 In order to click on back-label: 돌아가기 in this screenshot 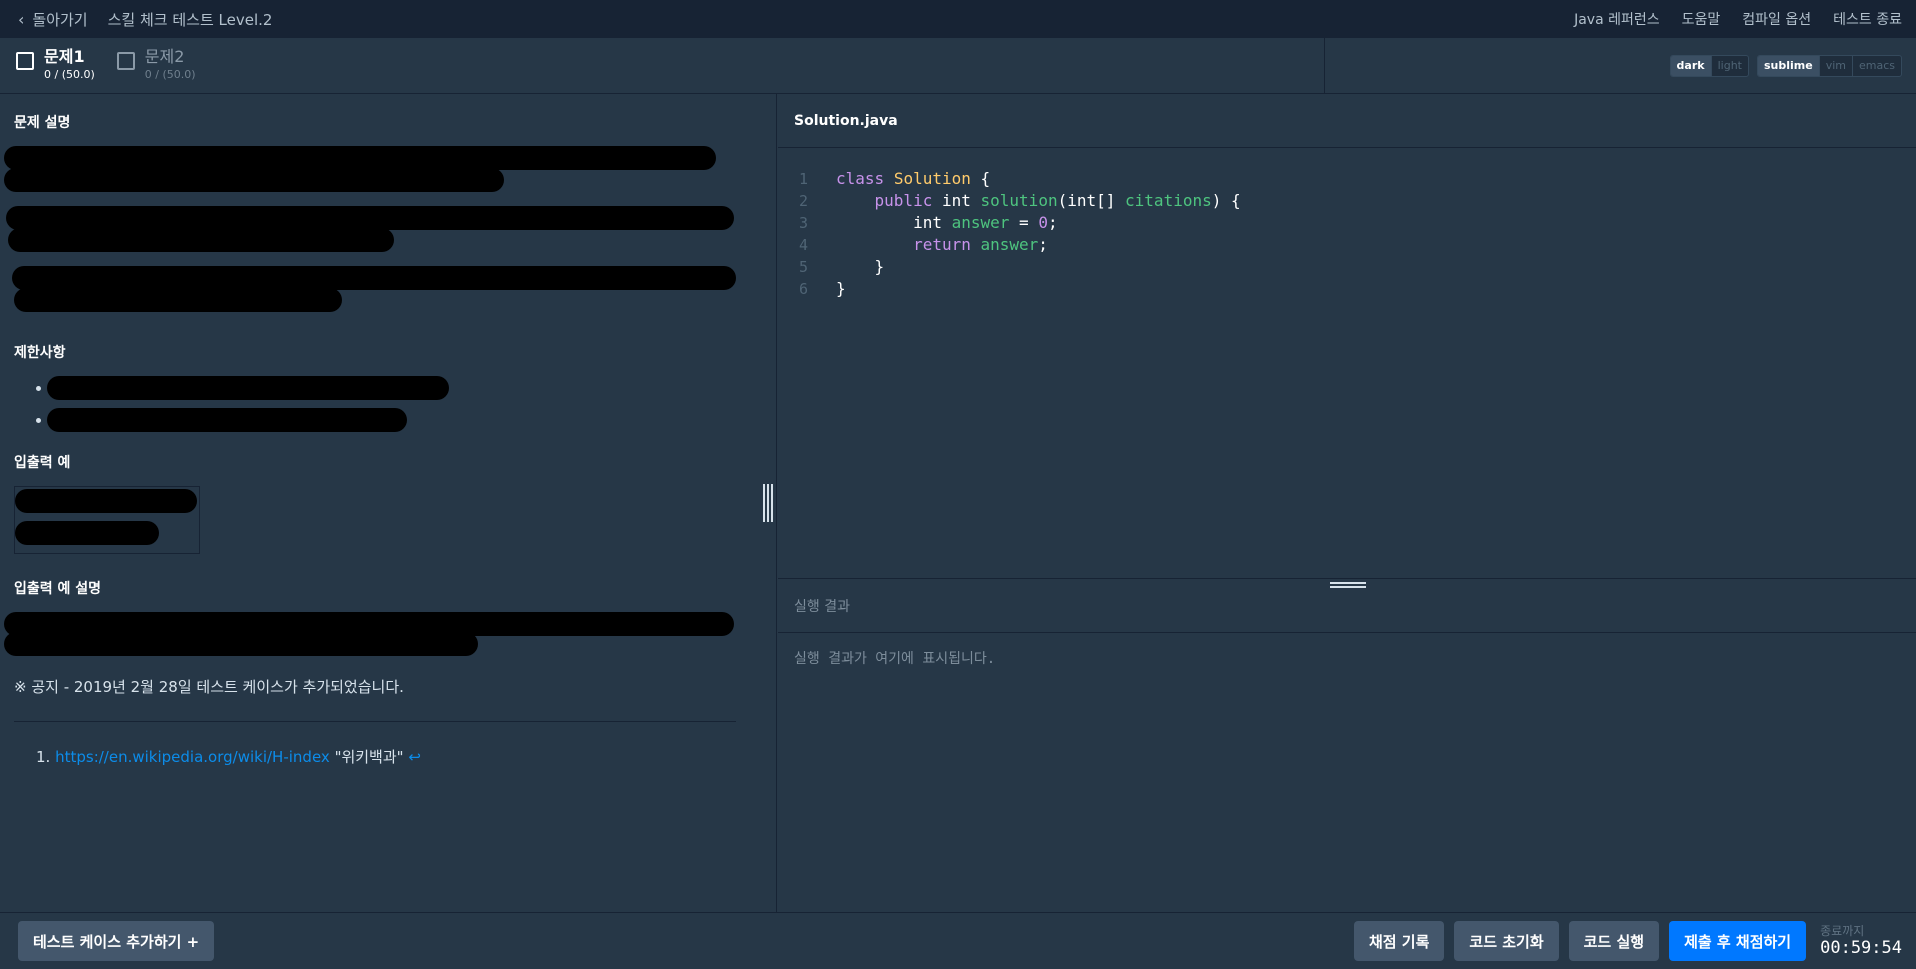, I will do `click(60, 19)`.